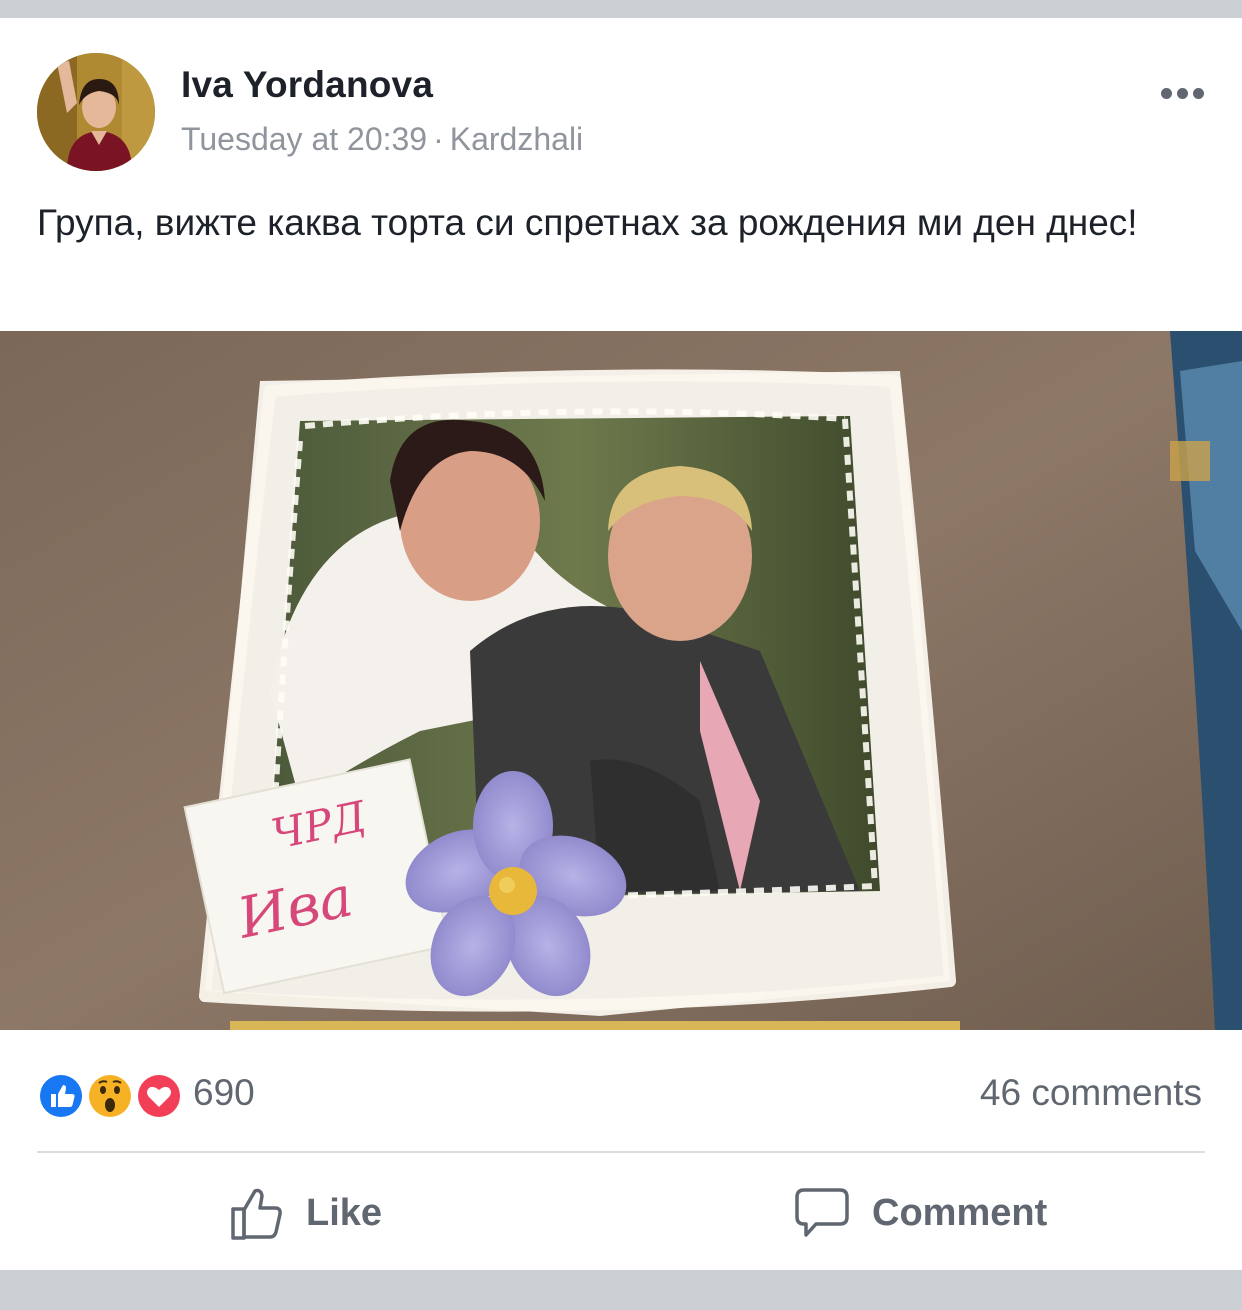  Describe the element at coordinates (516, 139) in the screenshot. I see `post-location: Kardzhali` at that location.